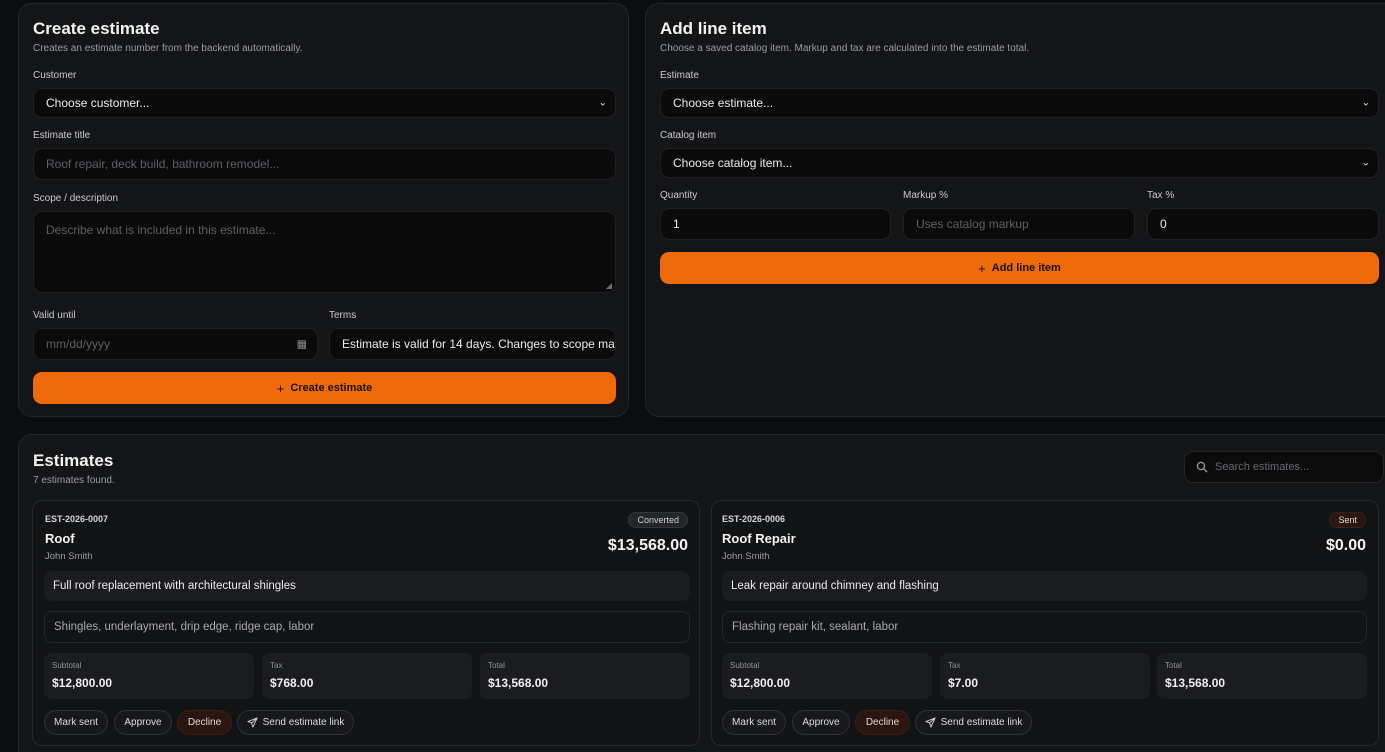 This screenshot has height=752, width=1385. What do you see at coordinates (324, 103) in the screenshot?
I see `customer-select: Choose customer... ⌄` at bounding box center [324, 103].